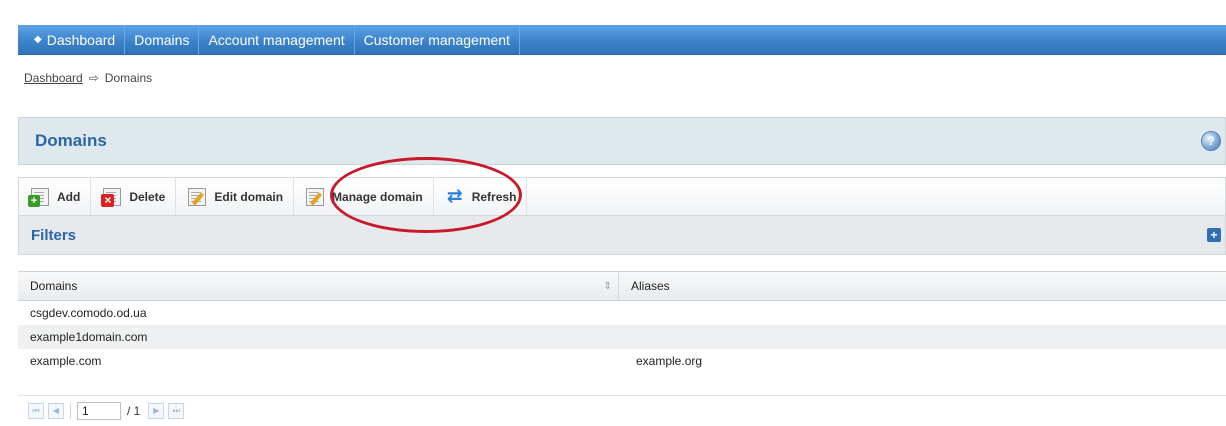 The height and width of the screenshot is (426, 1226). What do you see at coordinates (1214, 235) in the screenshot?
I see `expand-plus-icon: +` at bounding box center [1214, 235].